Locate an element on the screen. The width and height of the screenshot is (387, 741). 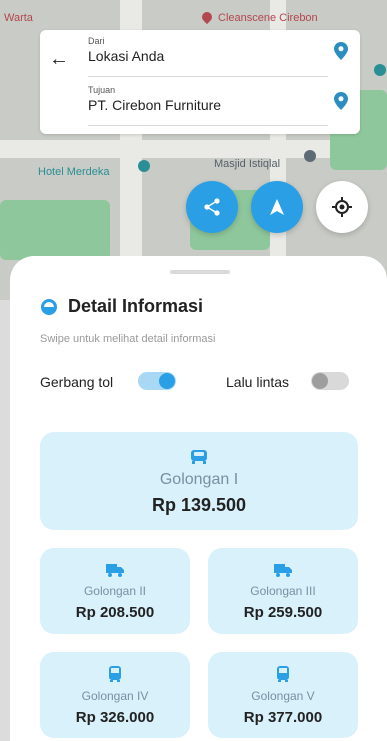
origin-location-pin-icon is located at coordinates (341, 51).